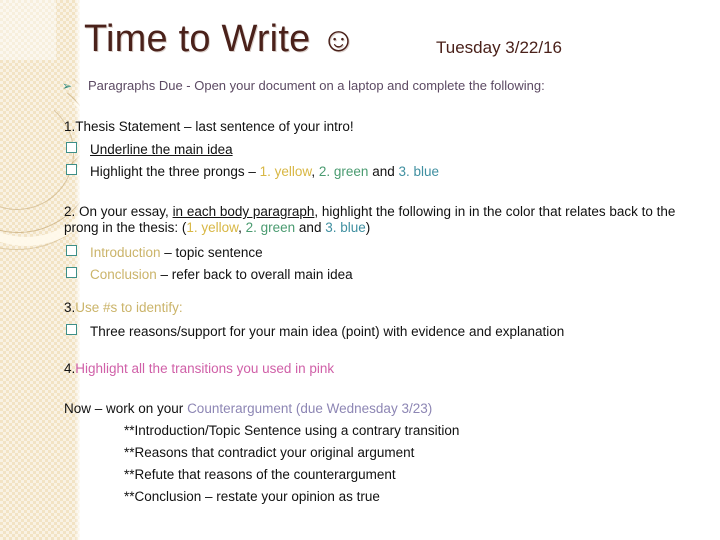  I want to click on section-2-underlined-phrase: in each body paragraph, so click(243, 211).